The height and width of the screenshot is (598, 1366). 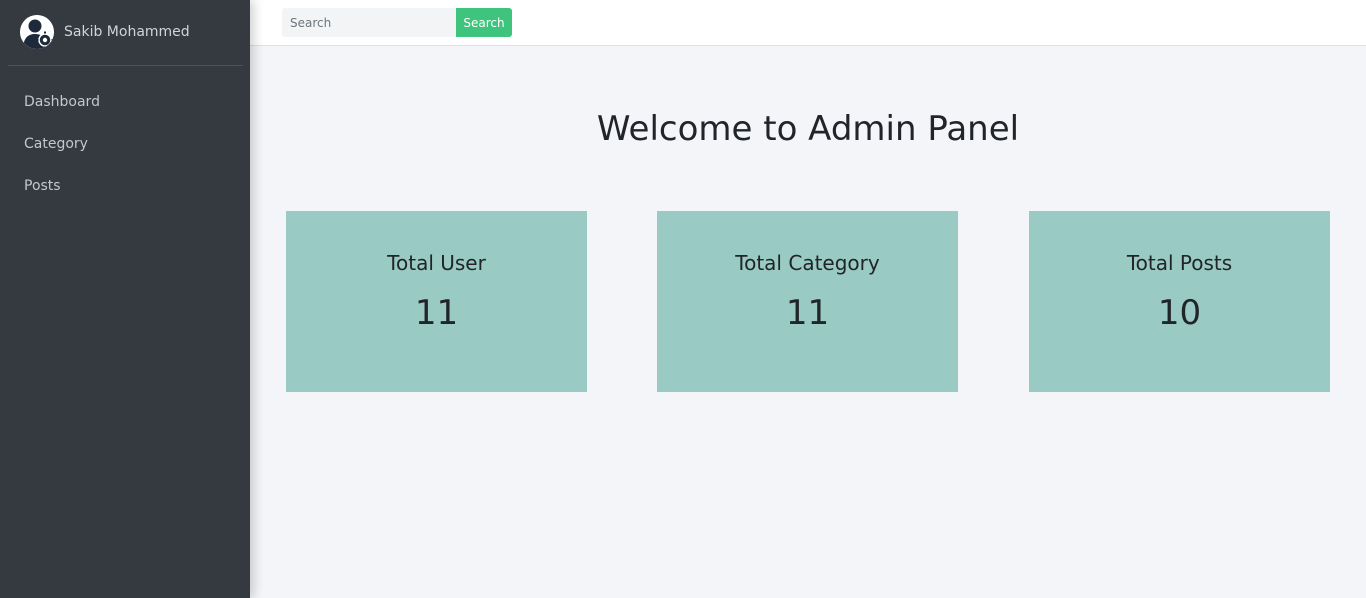 What do you see at coordinates (125, 186) in the screenshot?
I see `sidebar-item-posts: Posts` at bounding box center [125, 186].